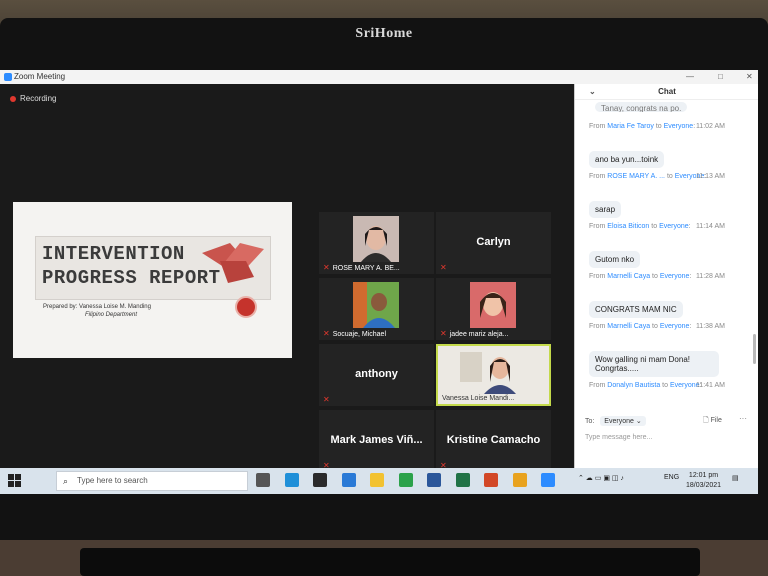  What do you see at coordinates (657, 276) in the screenshot?
I see `chat-message-meta: From Marnelli Caya to Everyone: 11:28 AM` at bounding box center [657, 276].